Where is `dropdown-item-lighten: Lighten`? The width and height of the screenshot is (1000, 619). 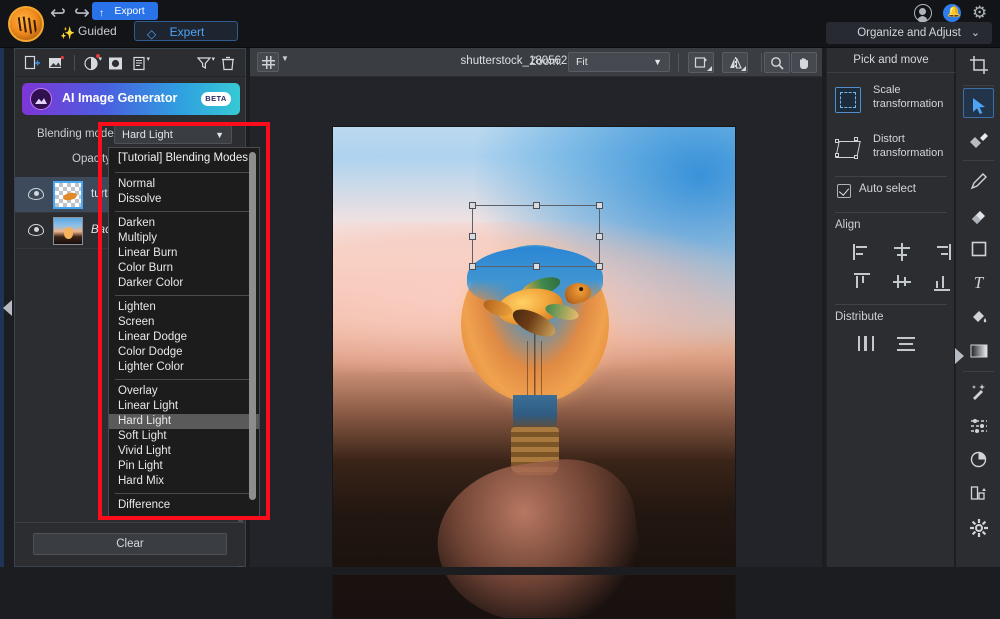
dropdown-item-lighten: Lighten is located at coordinates (184, 307).